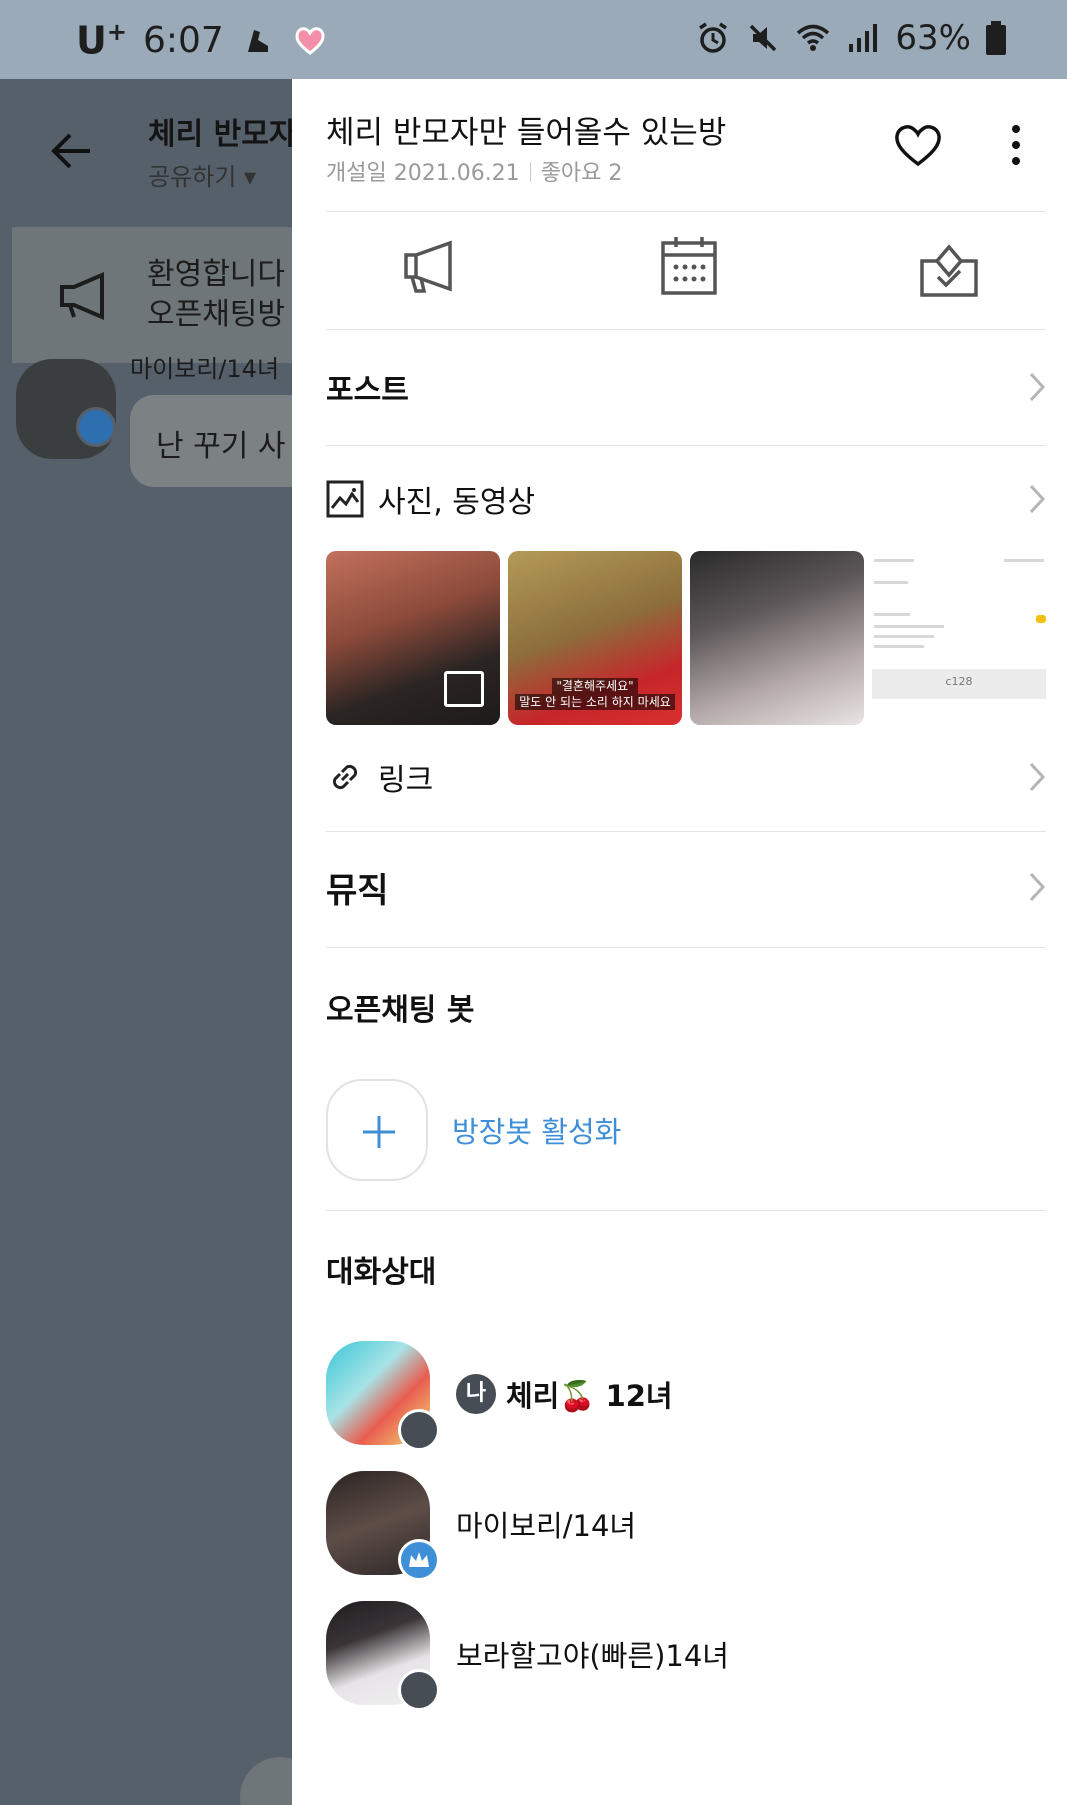 The height and width of the screenshot is (1805, 1067). What do you see at coordinates (546, 1526) in the screenshot?
I see `member-name: 마이보리/14녀` at bounding box center [546, 1526].